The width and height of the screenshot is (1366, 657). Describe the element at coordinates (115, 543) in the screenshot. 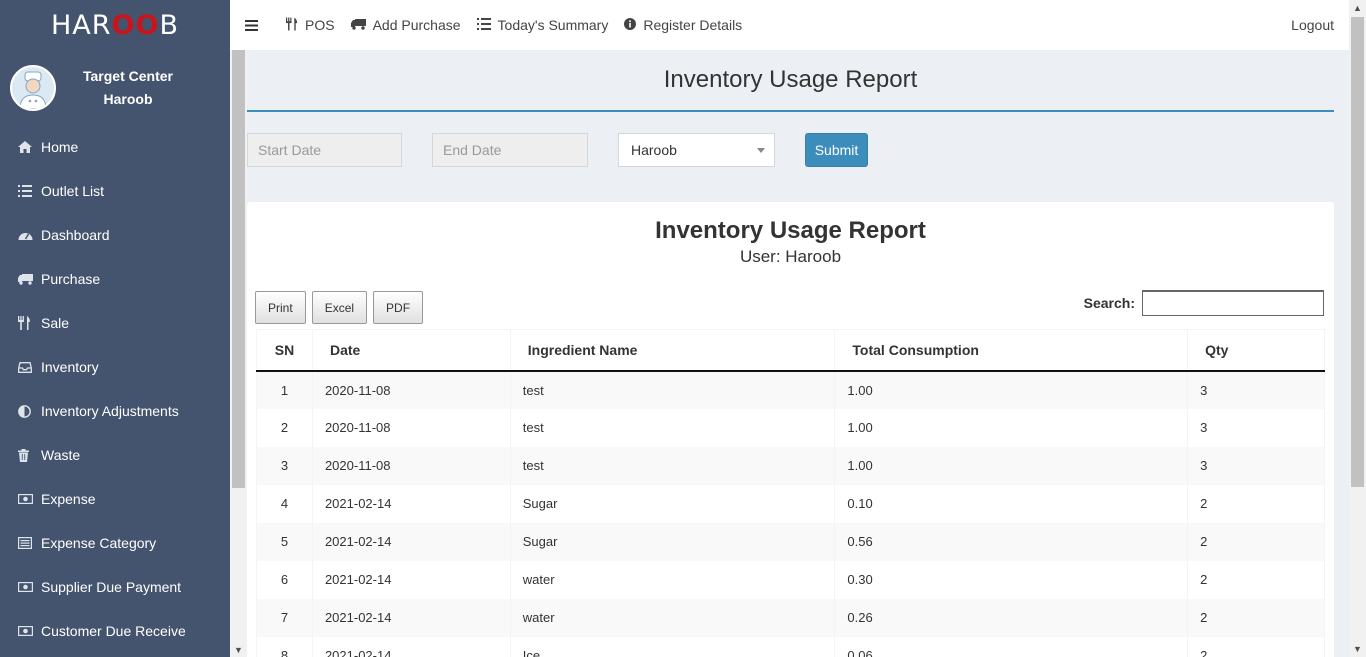

I see `sidebar-item-expense-category: Expense Category` at that location.